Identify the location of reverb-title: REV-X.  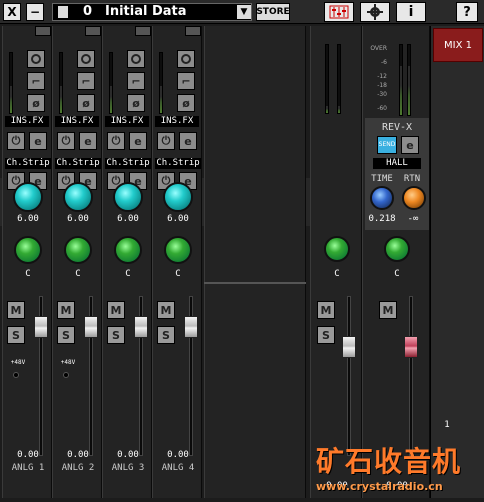
(397, 127).